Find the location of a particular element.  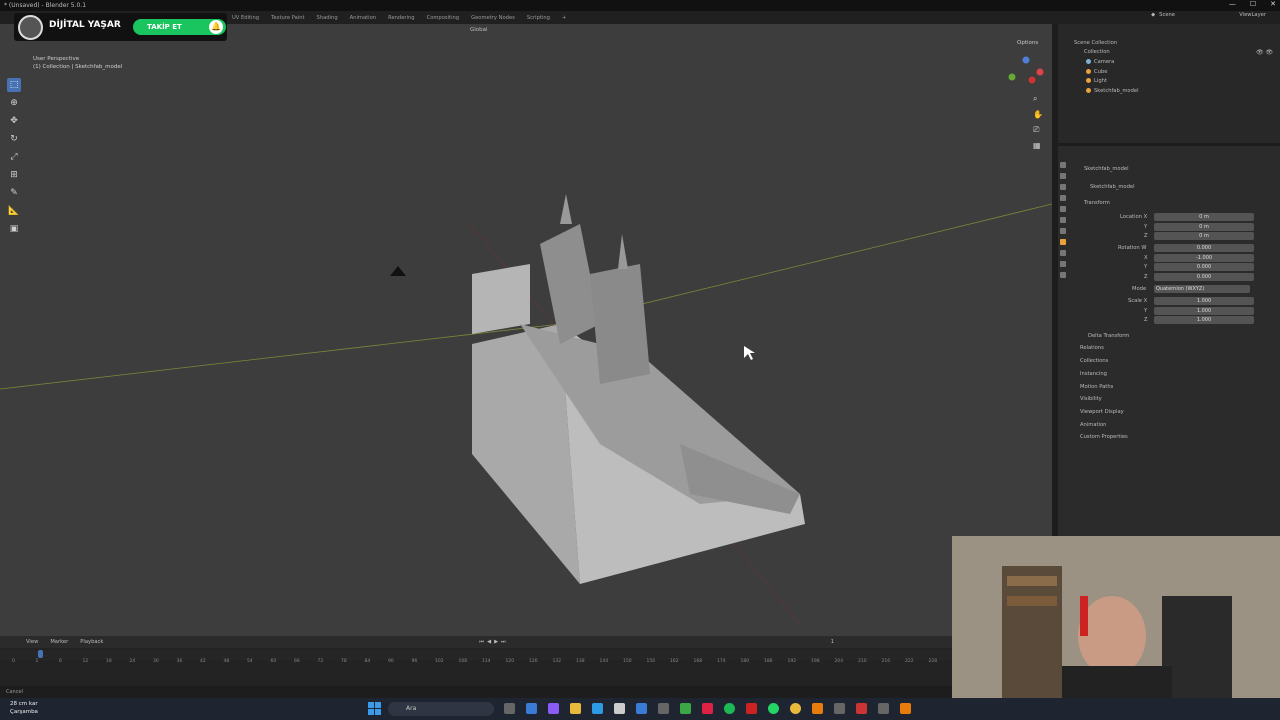

constraint-tab-icon is located at coordinates (1062, 275).